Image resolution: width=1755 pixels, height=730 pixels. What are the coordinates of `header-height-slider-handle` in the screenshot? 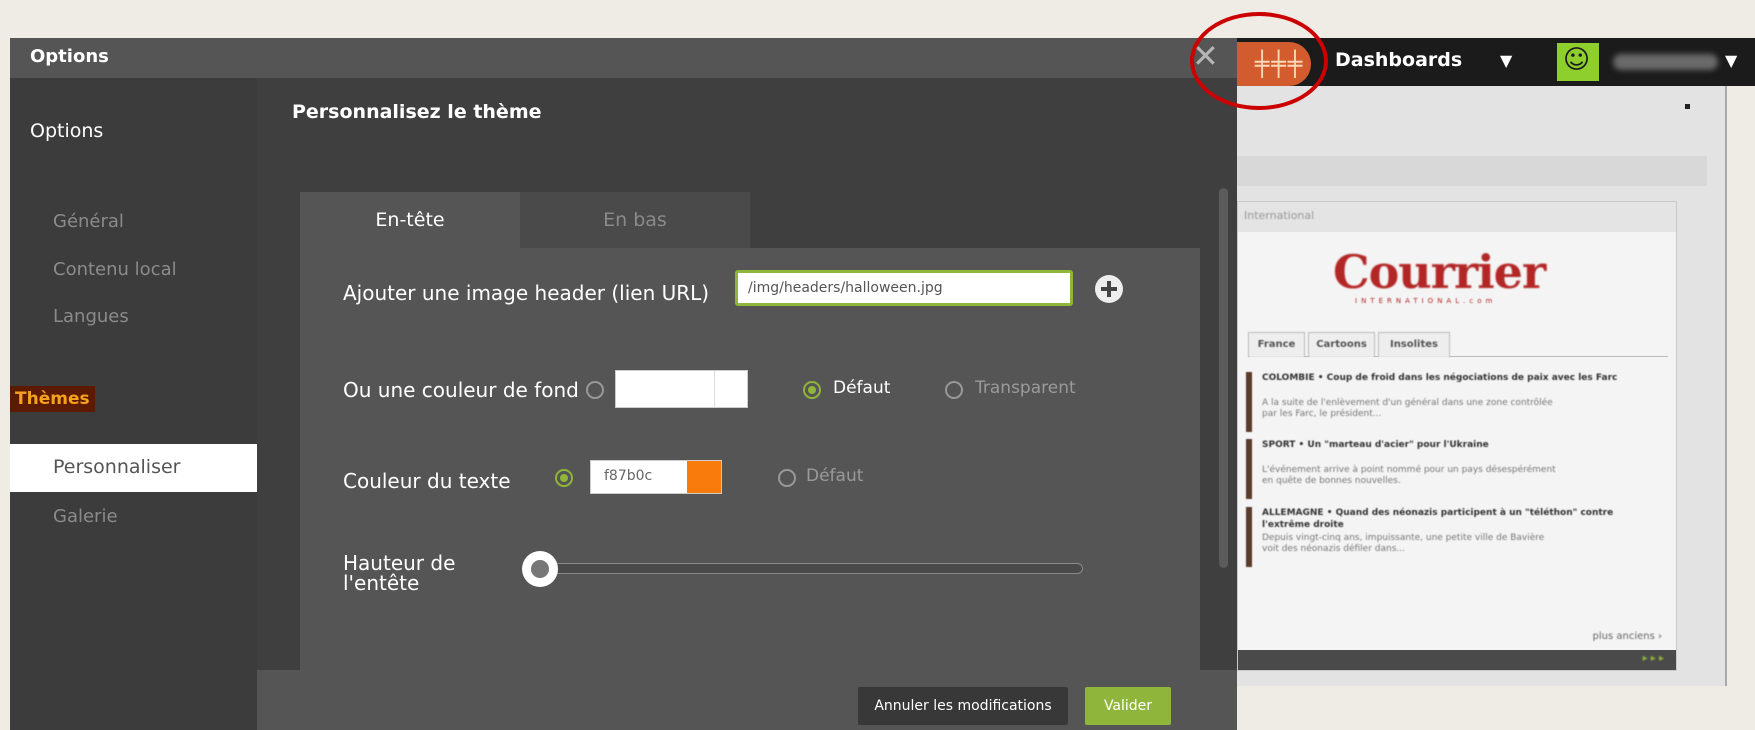 It's located at (540, 569).